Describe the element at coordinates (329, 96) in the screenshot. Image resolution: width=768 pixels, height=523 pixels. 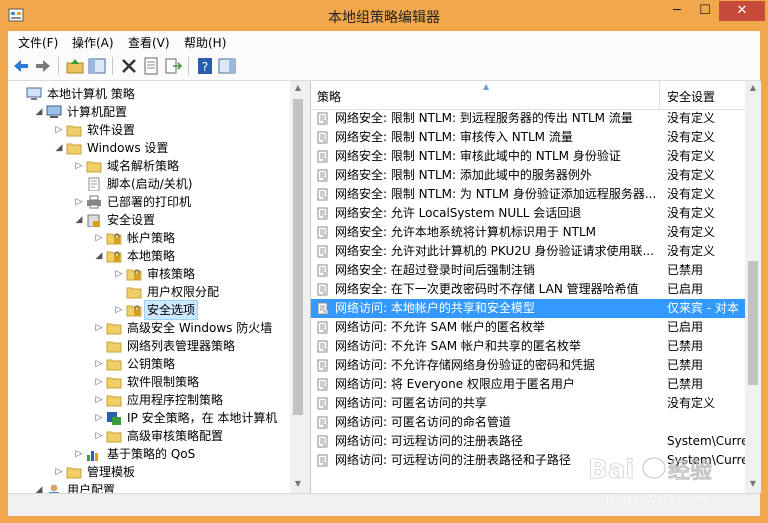
I see `column-header-policy: 策略` at that location.